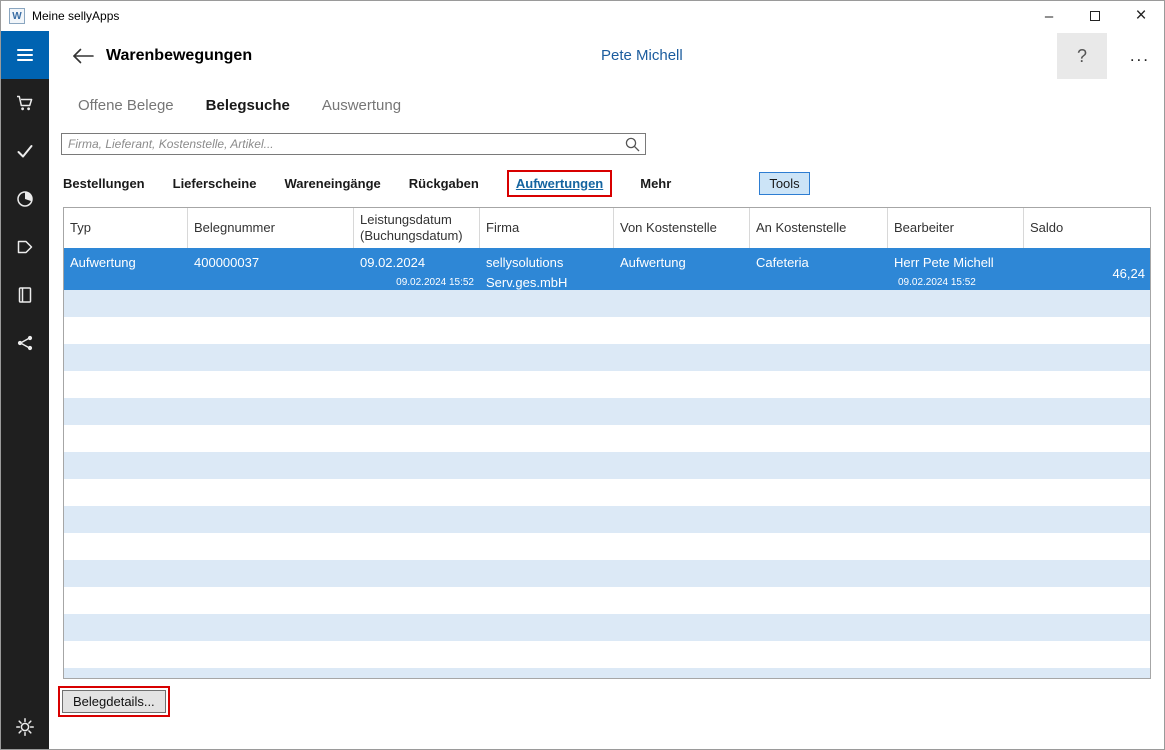 The width and height of the screenshot is (1165, 750). Describe the element at coordinates (444, 183) in the screenshot. I see `filter-rueckgaben: Rückgaben` at that location.